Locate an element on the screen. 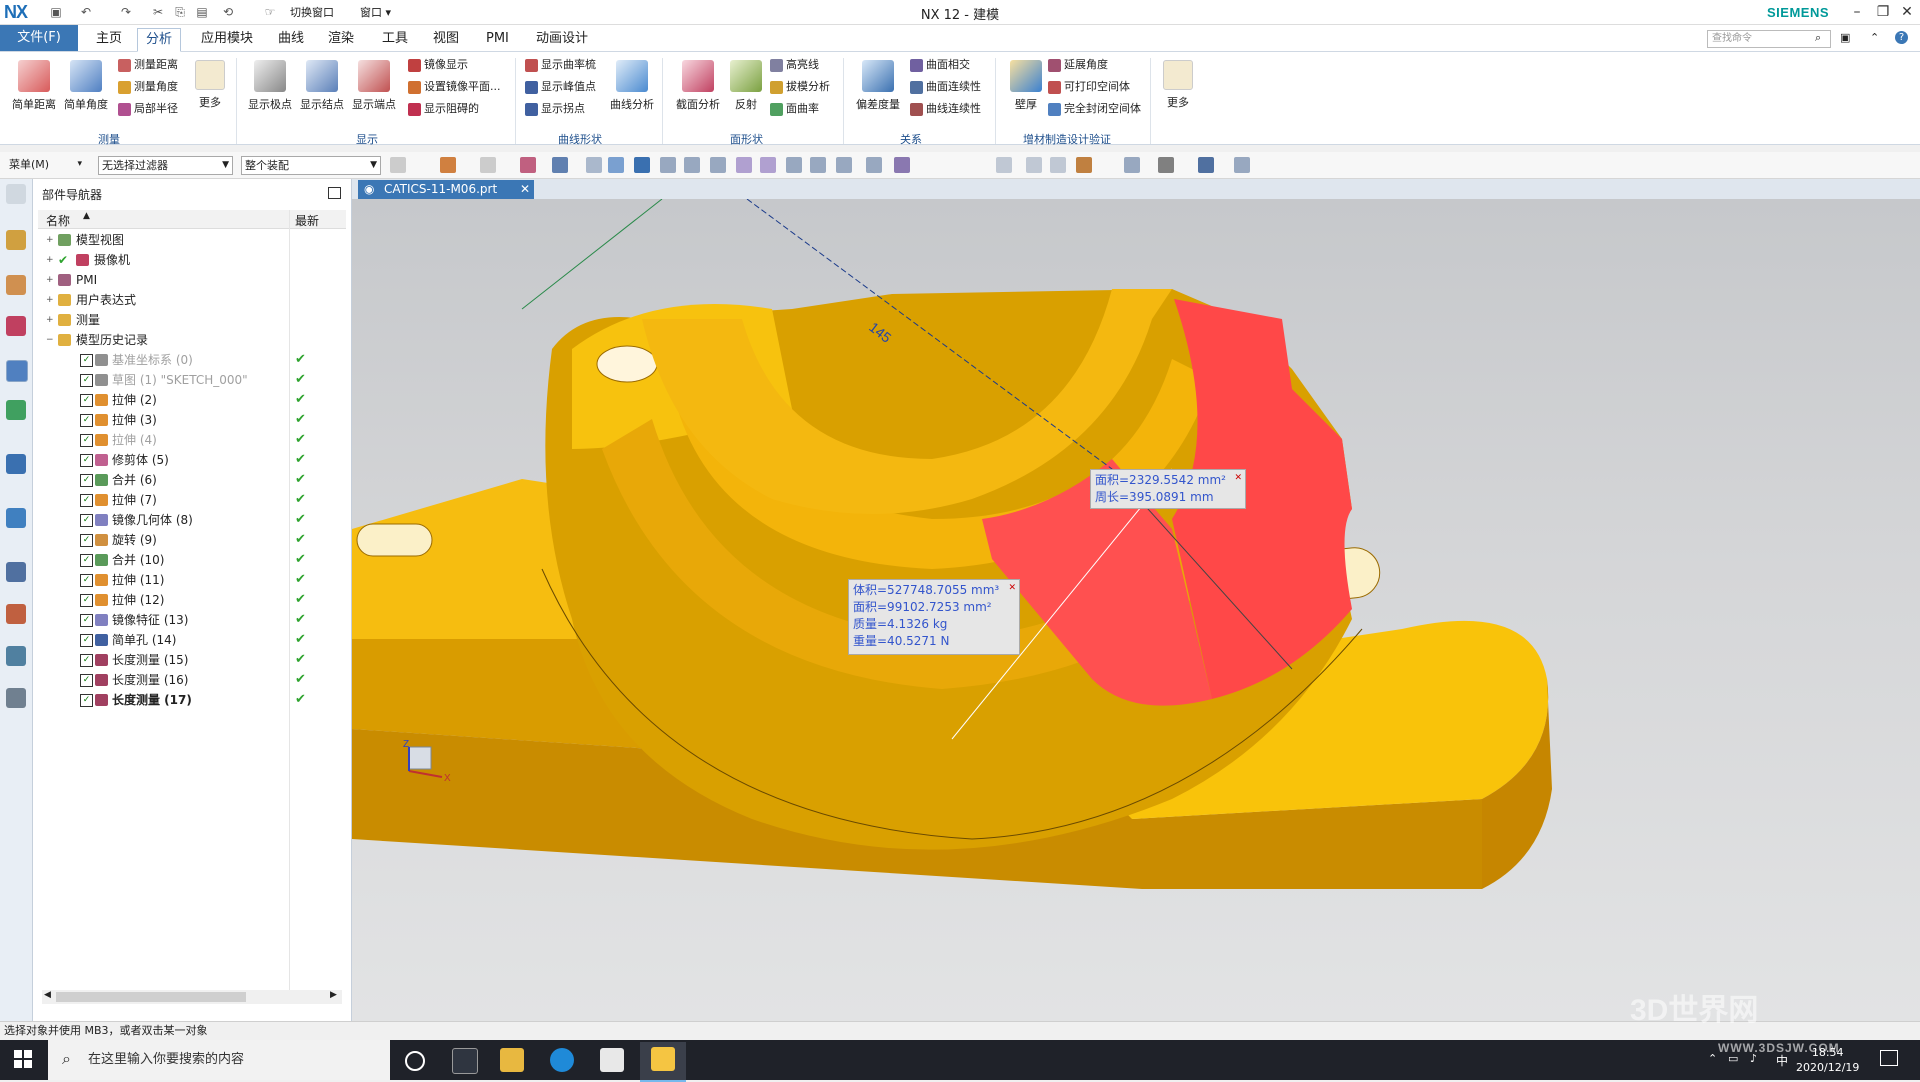  tree-row-cameras: + ✔ 摄像机 is located at coordinates (192, 260).